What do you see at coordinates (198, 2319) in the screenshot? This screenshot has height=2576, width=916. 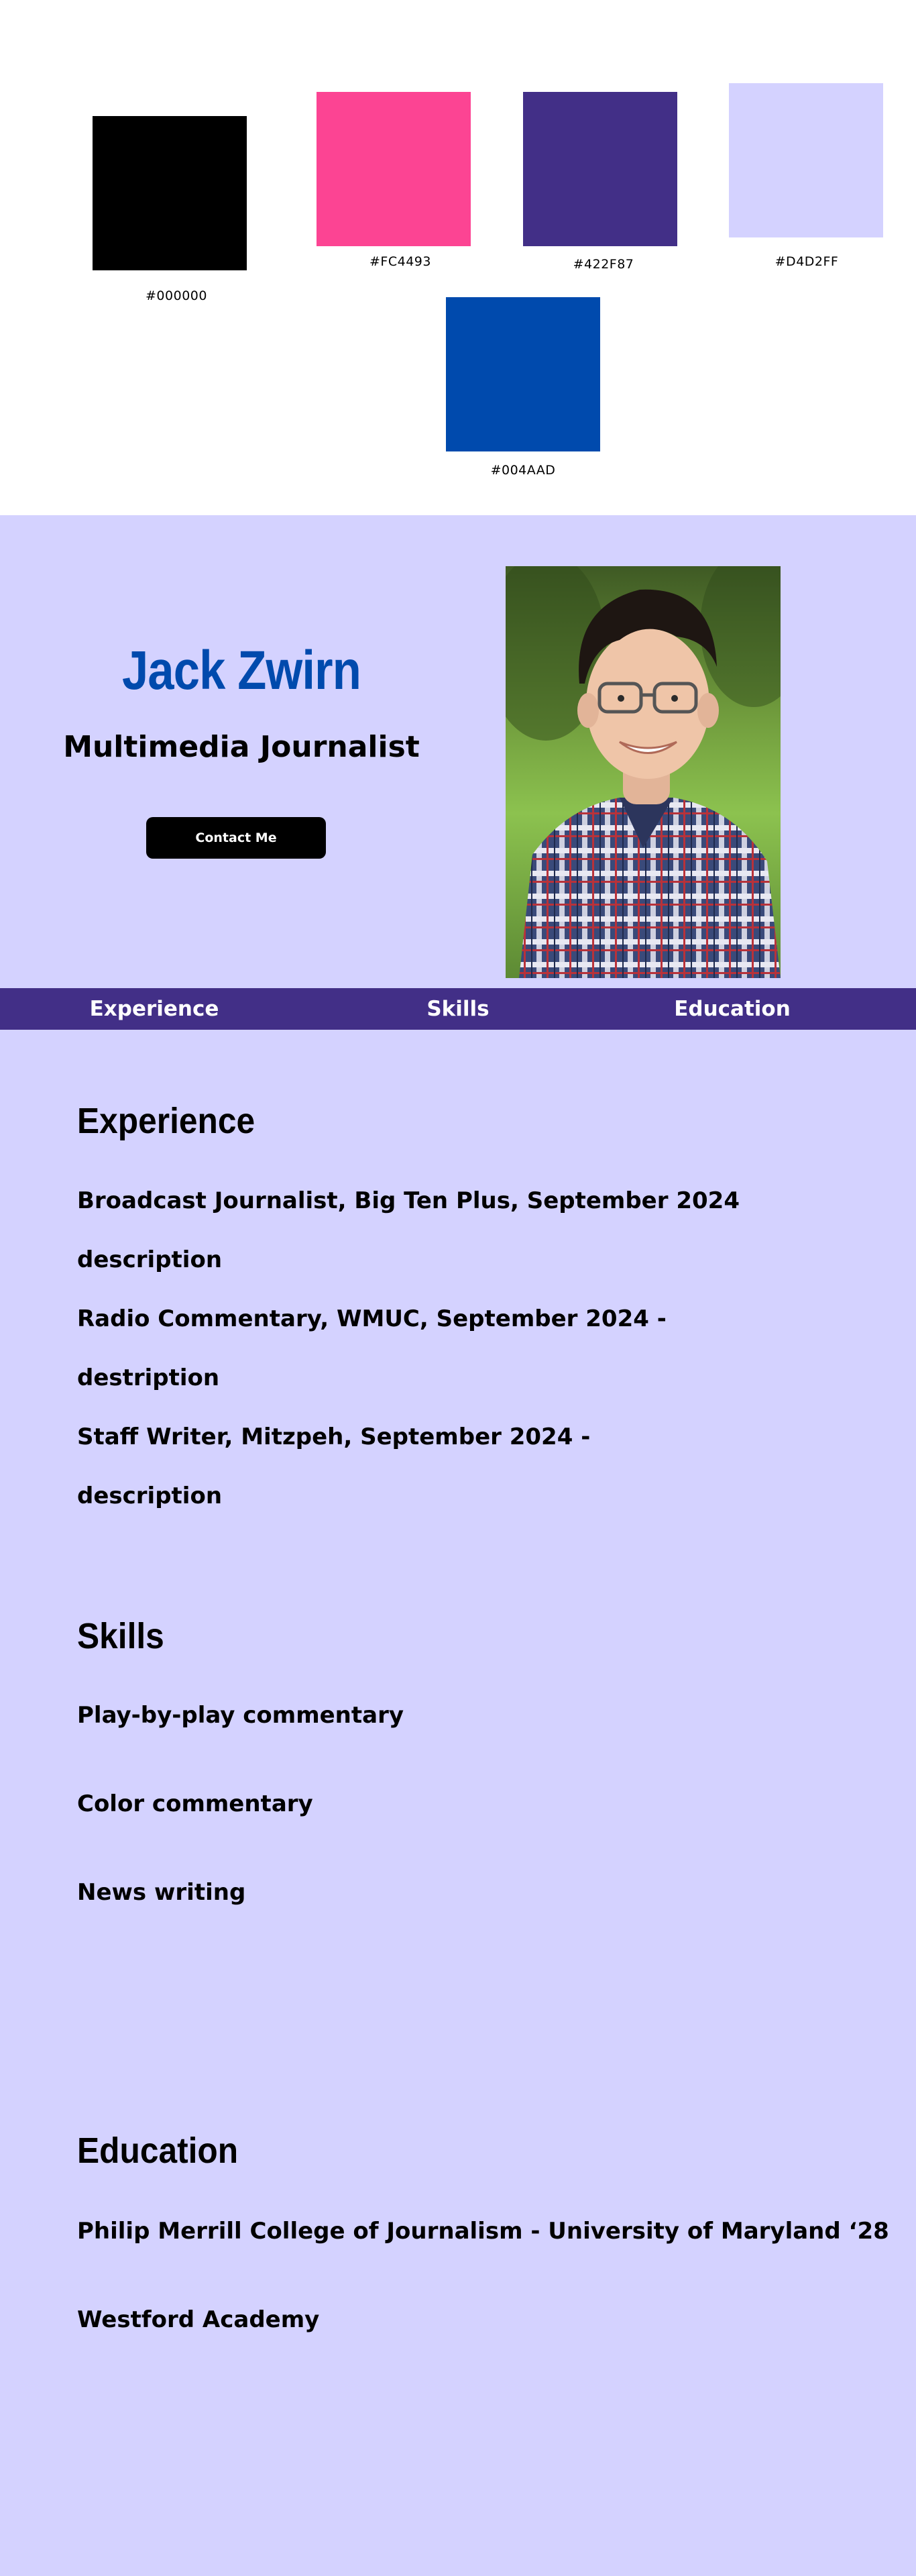 I see `education-item: Westford Academy` at bounding box center [198, 2319].